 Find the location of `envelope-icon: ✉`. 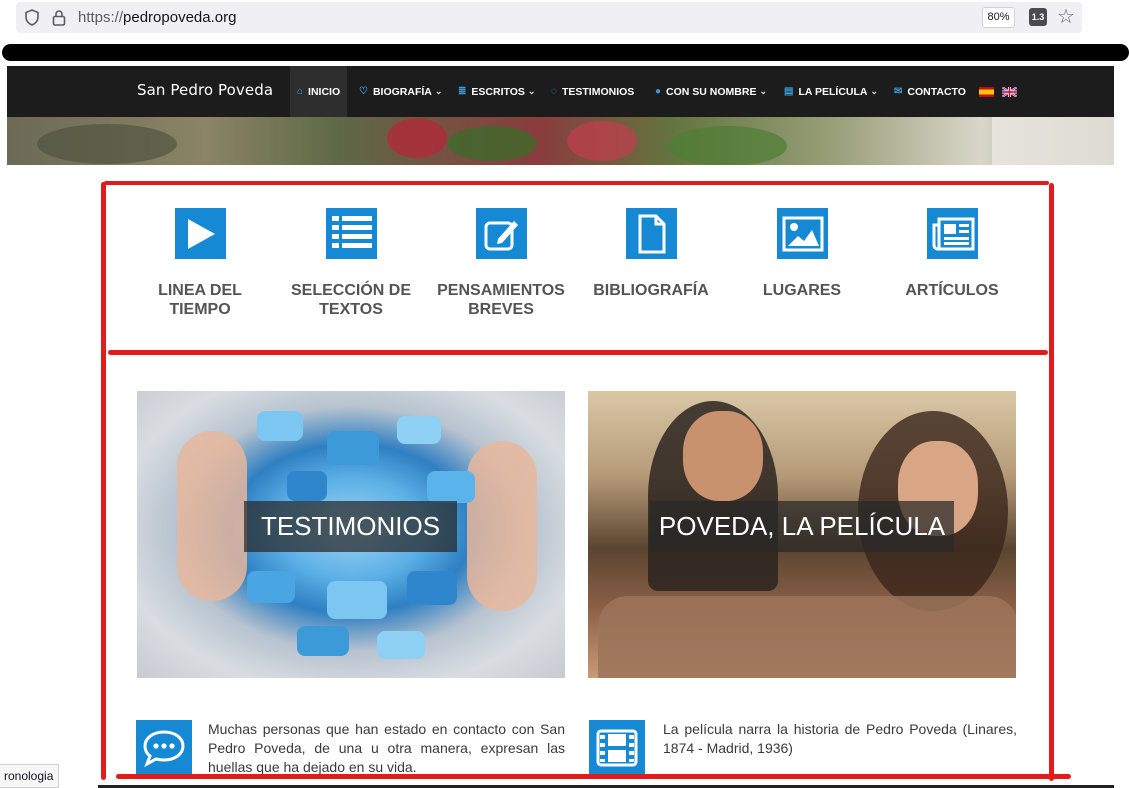

envelope-icon: ✉ is located at coordinates (898, 91).